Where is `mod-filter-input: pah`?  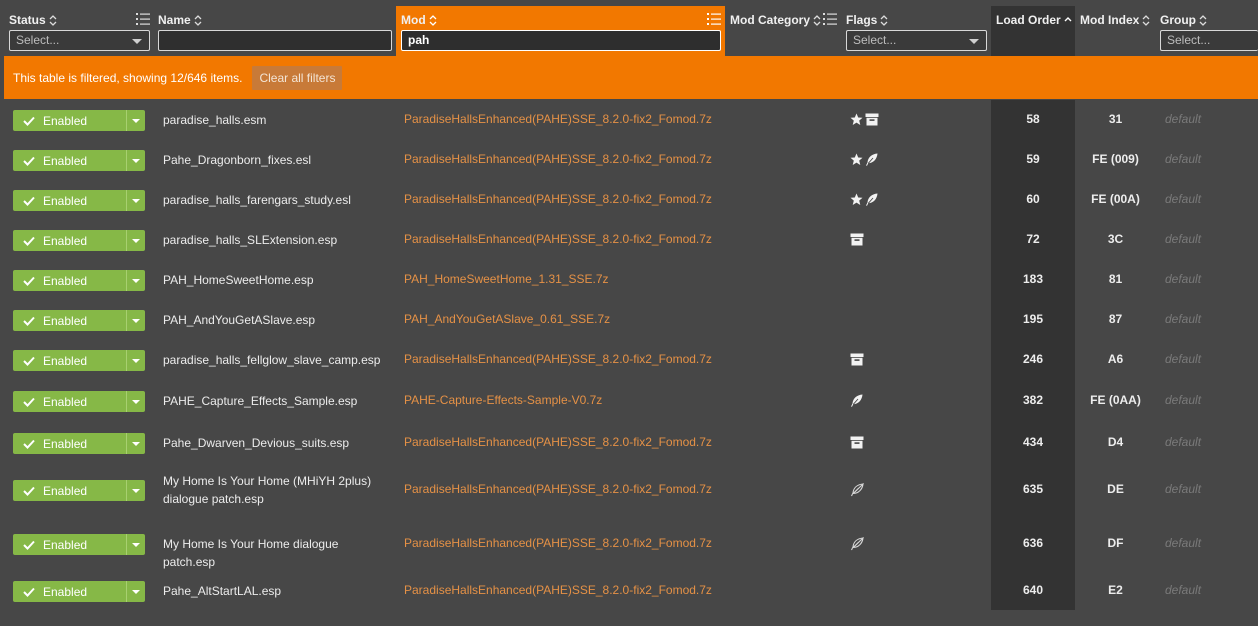 mod-filter-input: pah is located at coordinates (561, 40).